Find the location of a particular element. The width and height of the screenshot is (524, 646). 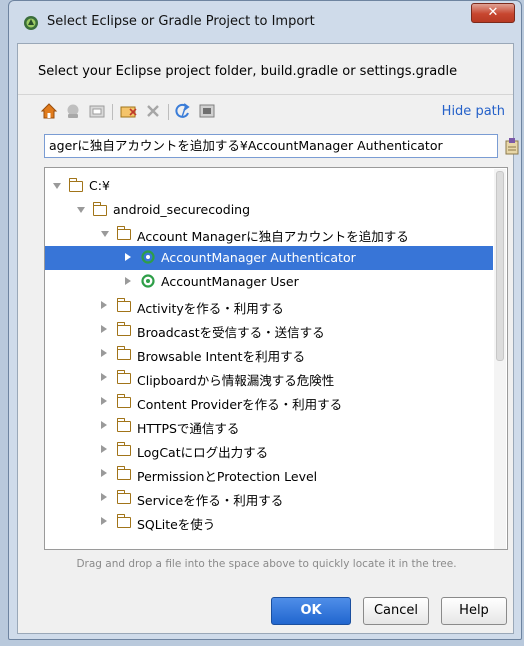

tree-row: Browsable Intentを利用する is located at coordinates (269, 354).